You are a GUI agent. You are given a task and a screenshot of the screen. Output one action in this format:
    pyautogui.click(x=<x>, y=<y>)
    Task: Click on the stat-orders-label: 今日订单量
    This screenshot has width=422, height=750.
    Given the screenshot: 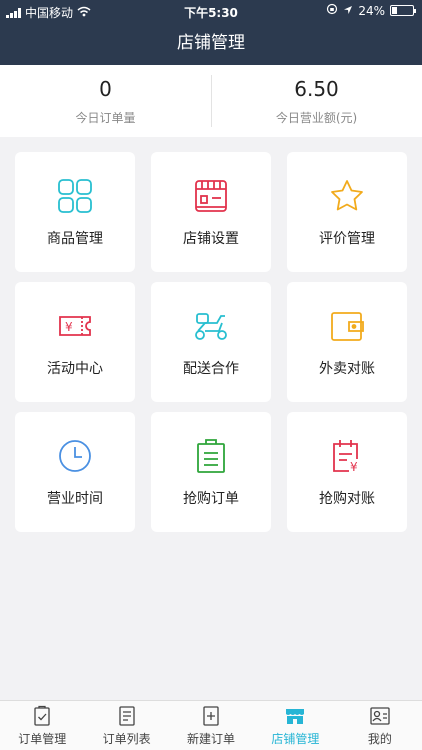 What is the action you would take?
    pyautogui.click(x=105, y=118)
    